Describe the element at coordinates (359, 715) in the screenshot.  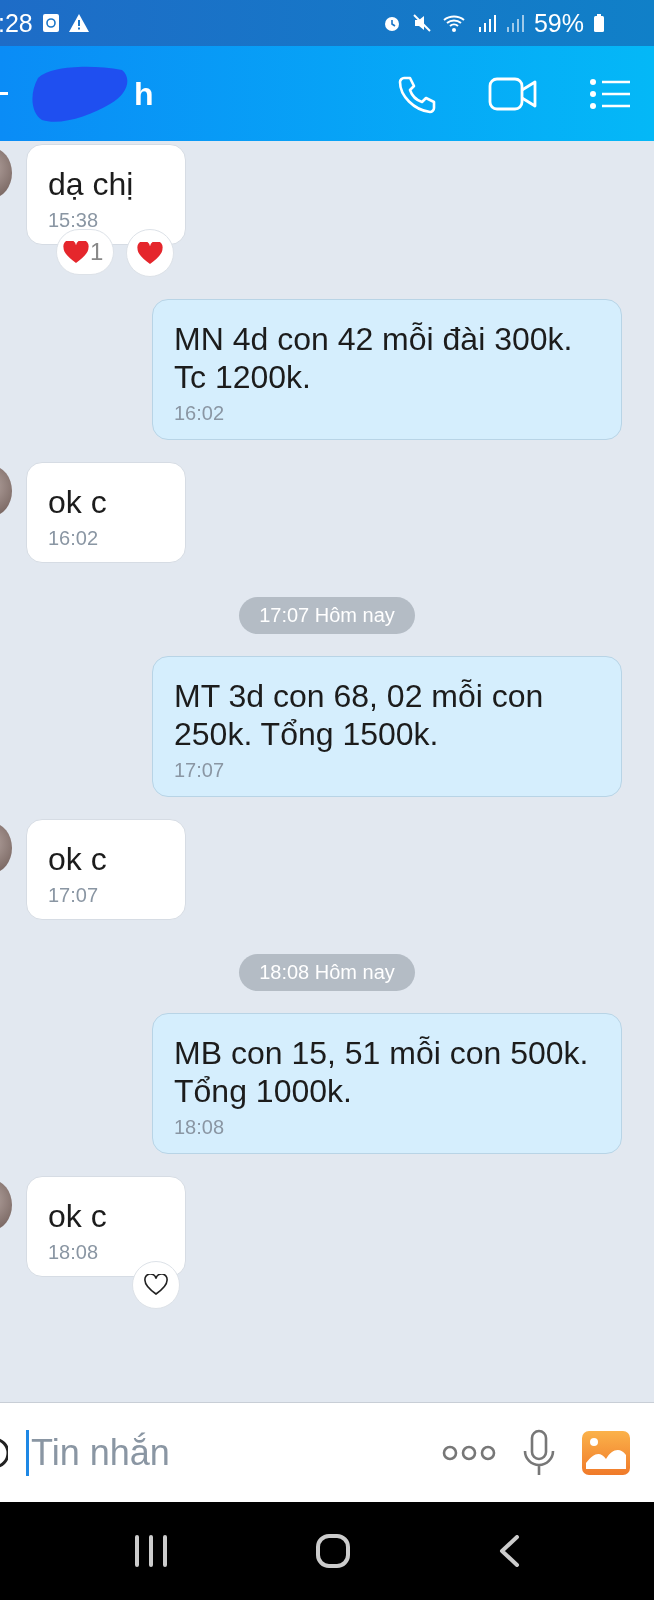
I see `message-text: MT 3d con 68, 02 mỗi con 250k. Tổng 1500k.` at that location.